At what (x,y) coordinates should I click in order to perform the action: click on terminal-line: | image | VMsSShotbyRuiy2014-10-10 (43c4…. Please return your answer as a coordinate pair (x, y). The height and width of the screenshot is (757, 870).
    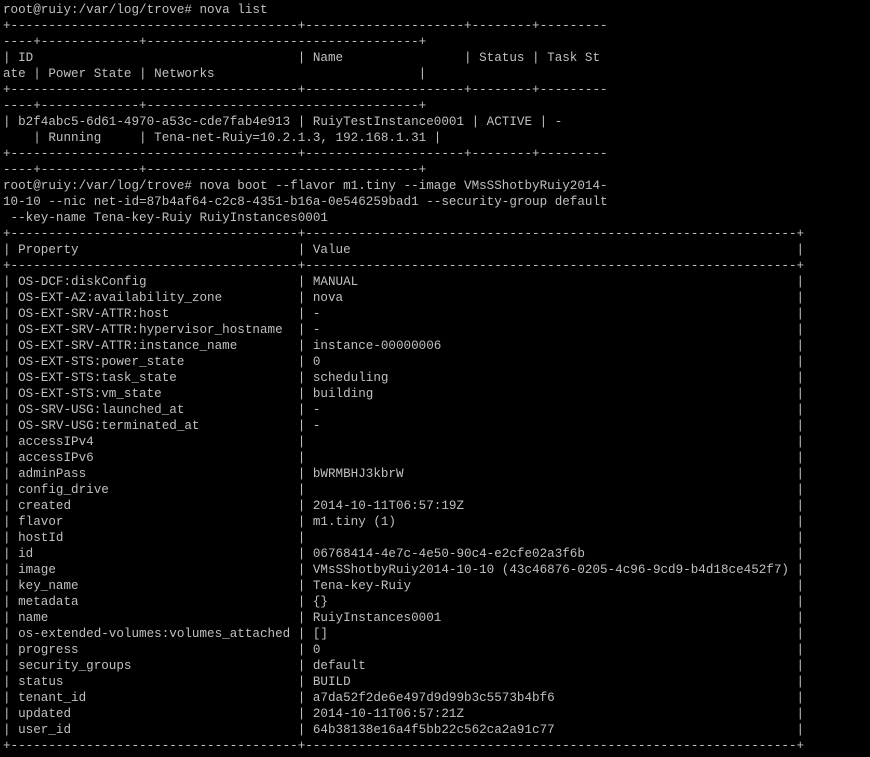
    Looking at the image, I should click on (404, 570).